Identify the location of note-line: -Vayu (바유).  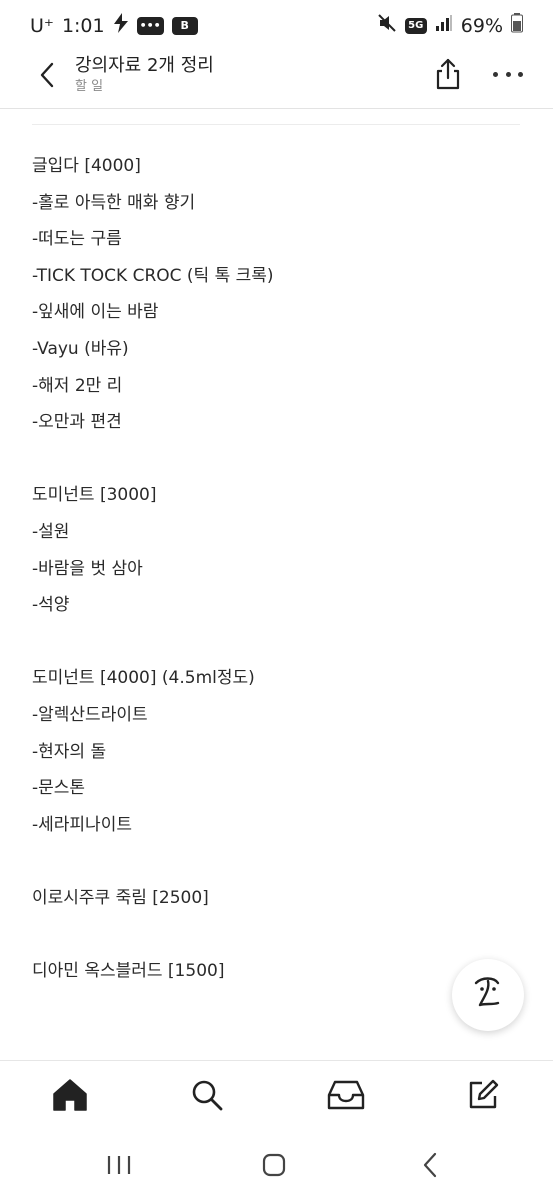
(80, 348).